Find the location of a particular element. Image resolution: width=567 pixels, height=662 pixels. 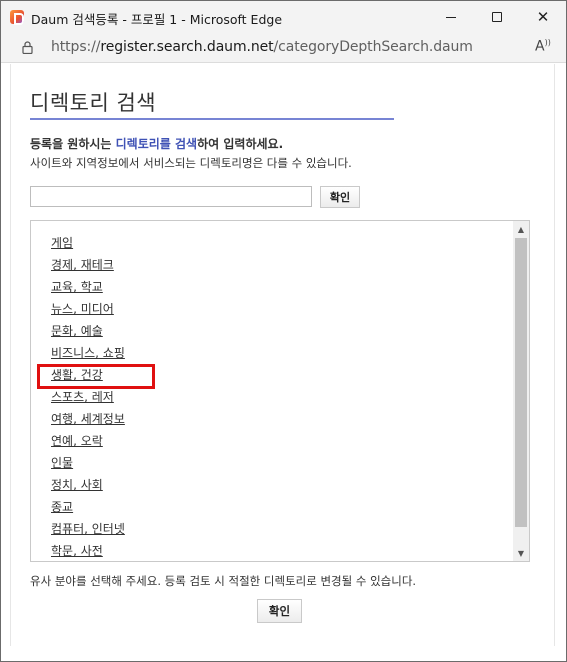

maximize-icon is located at coordinates (497, 17).